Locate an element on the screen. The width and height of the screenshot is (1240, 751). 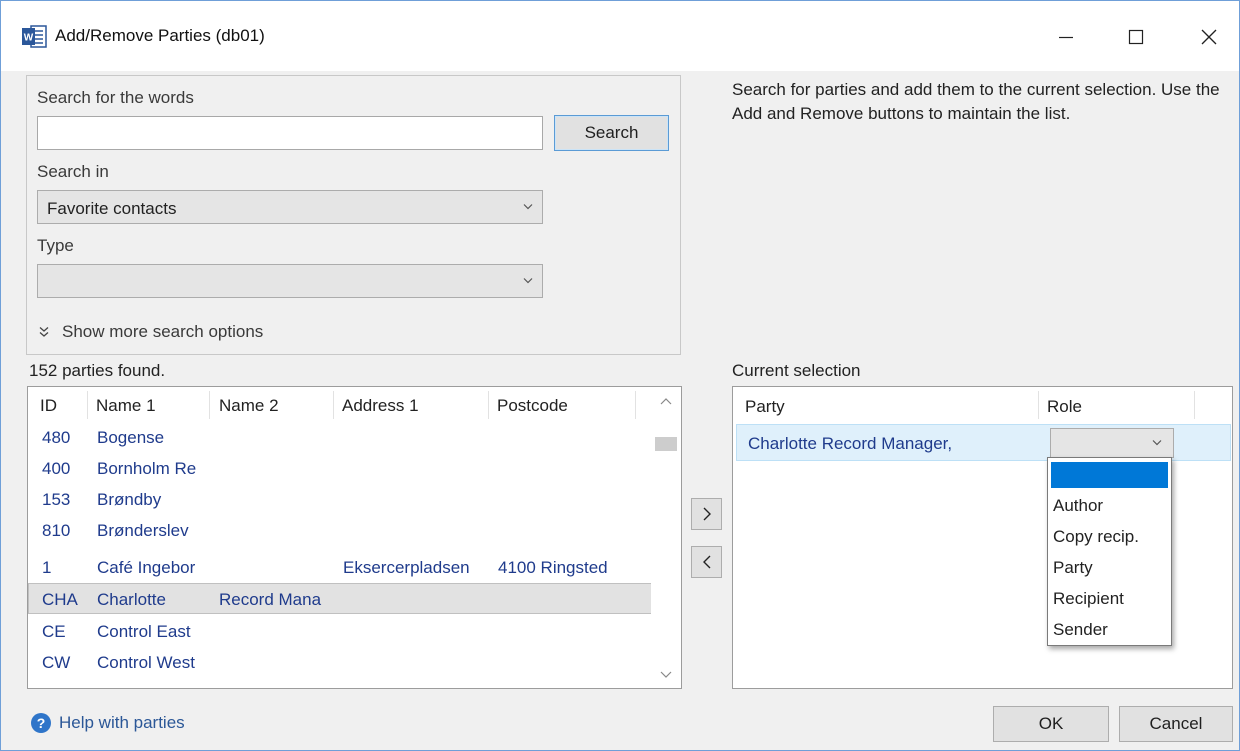
search-words-label: Search for the words is located at coordinates (115, 97).